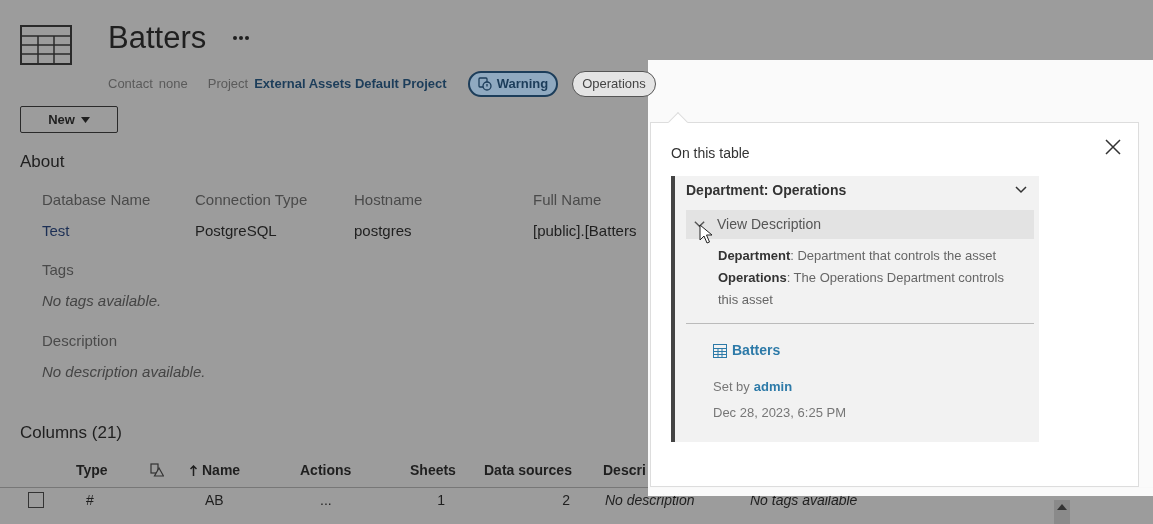 This screenshot has width=1153, height=524. What do you see at coordinates (58, 269) in the screenshot?
I see `tags-label: Tags` at bounding box center [58, 269].